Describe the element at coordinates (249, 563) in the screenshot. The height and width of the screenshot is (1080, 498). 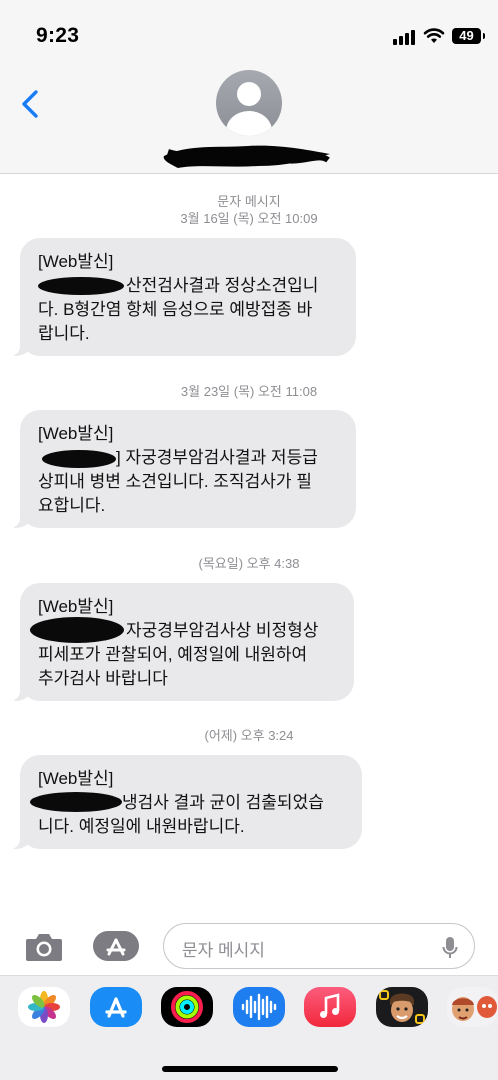
I see `message-timestamp: (목요일) 오후 4:38` at that location.